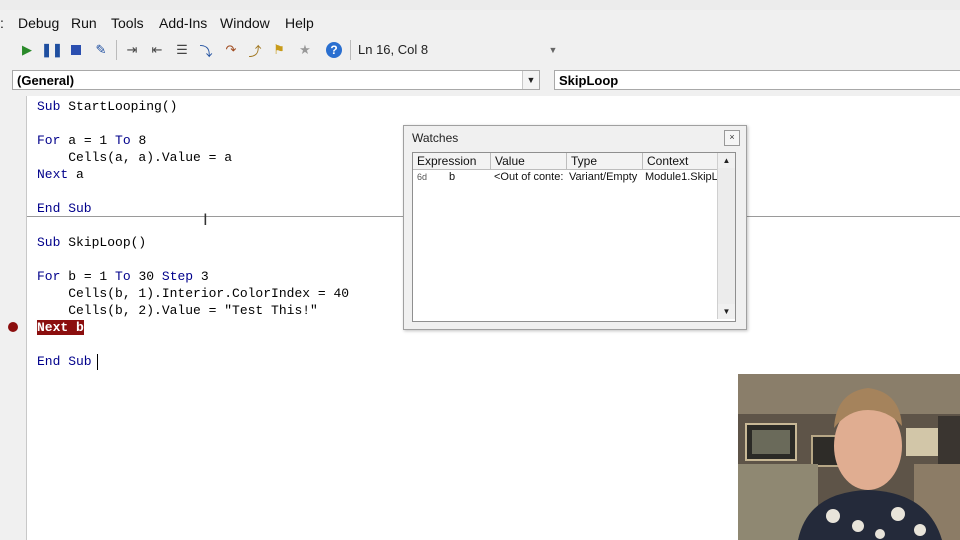 The width and height of the screenshot is (960, 540). What do you see at coordinates (231, 50) in the screenshot?
I see `step-over-icon: ↷` at bounding box center [231, 50].